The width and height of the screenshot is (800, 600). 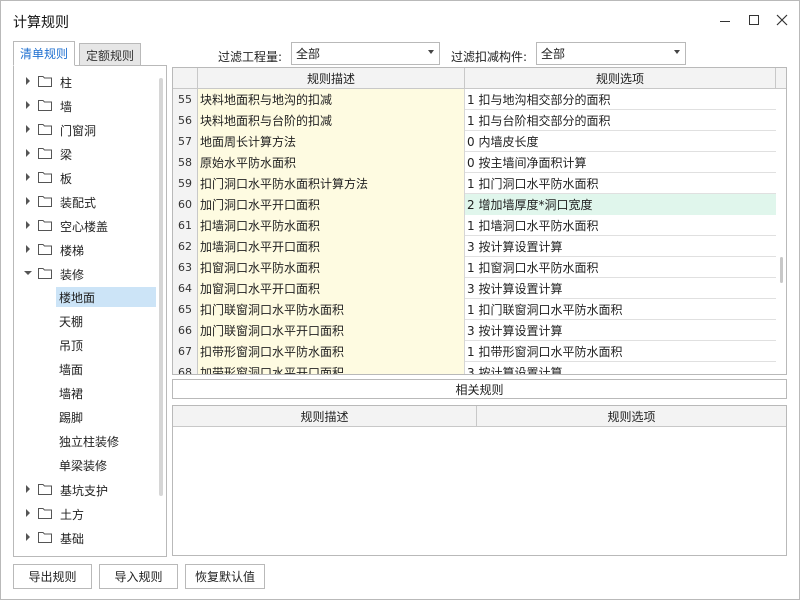 I want to click on rule-option-cell: 0 内墙皮长度, so click(x=620, y=141).